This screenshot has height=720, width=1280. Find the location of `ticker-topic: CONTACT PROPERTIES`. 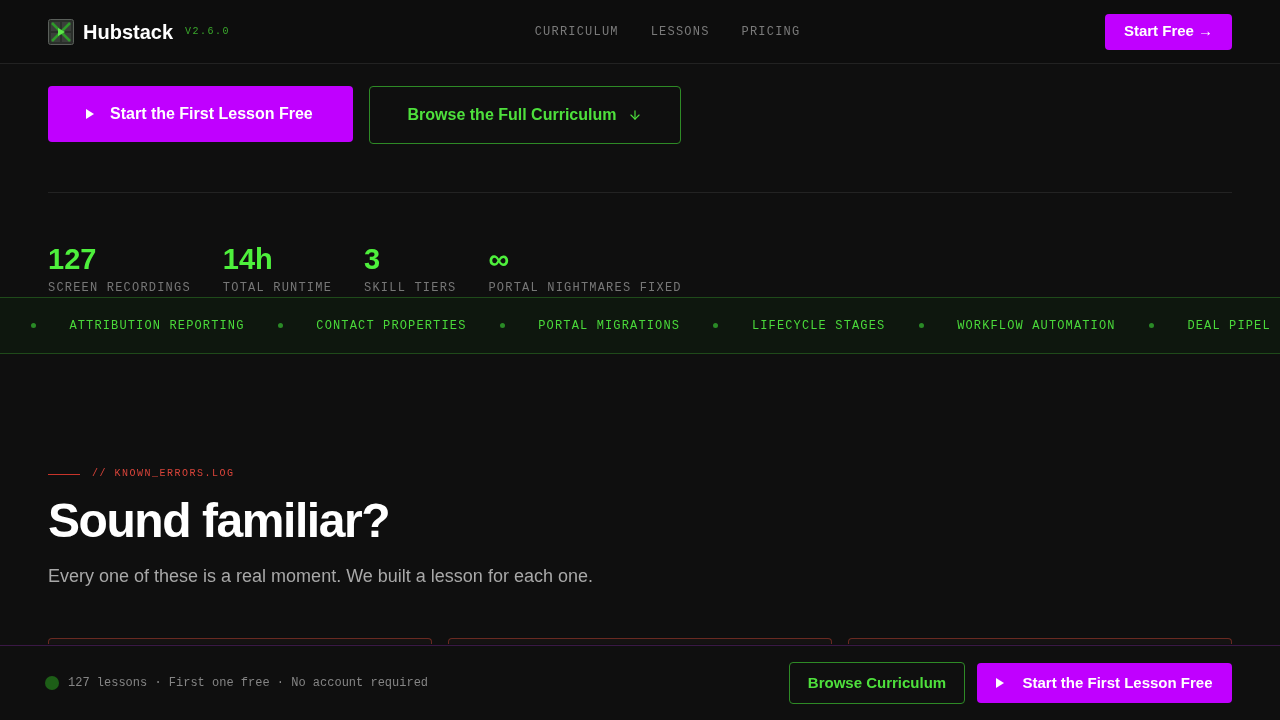

ticker-topic: CONTACT PROPERTIES is located at coordinates (391, 326).